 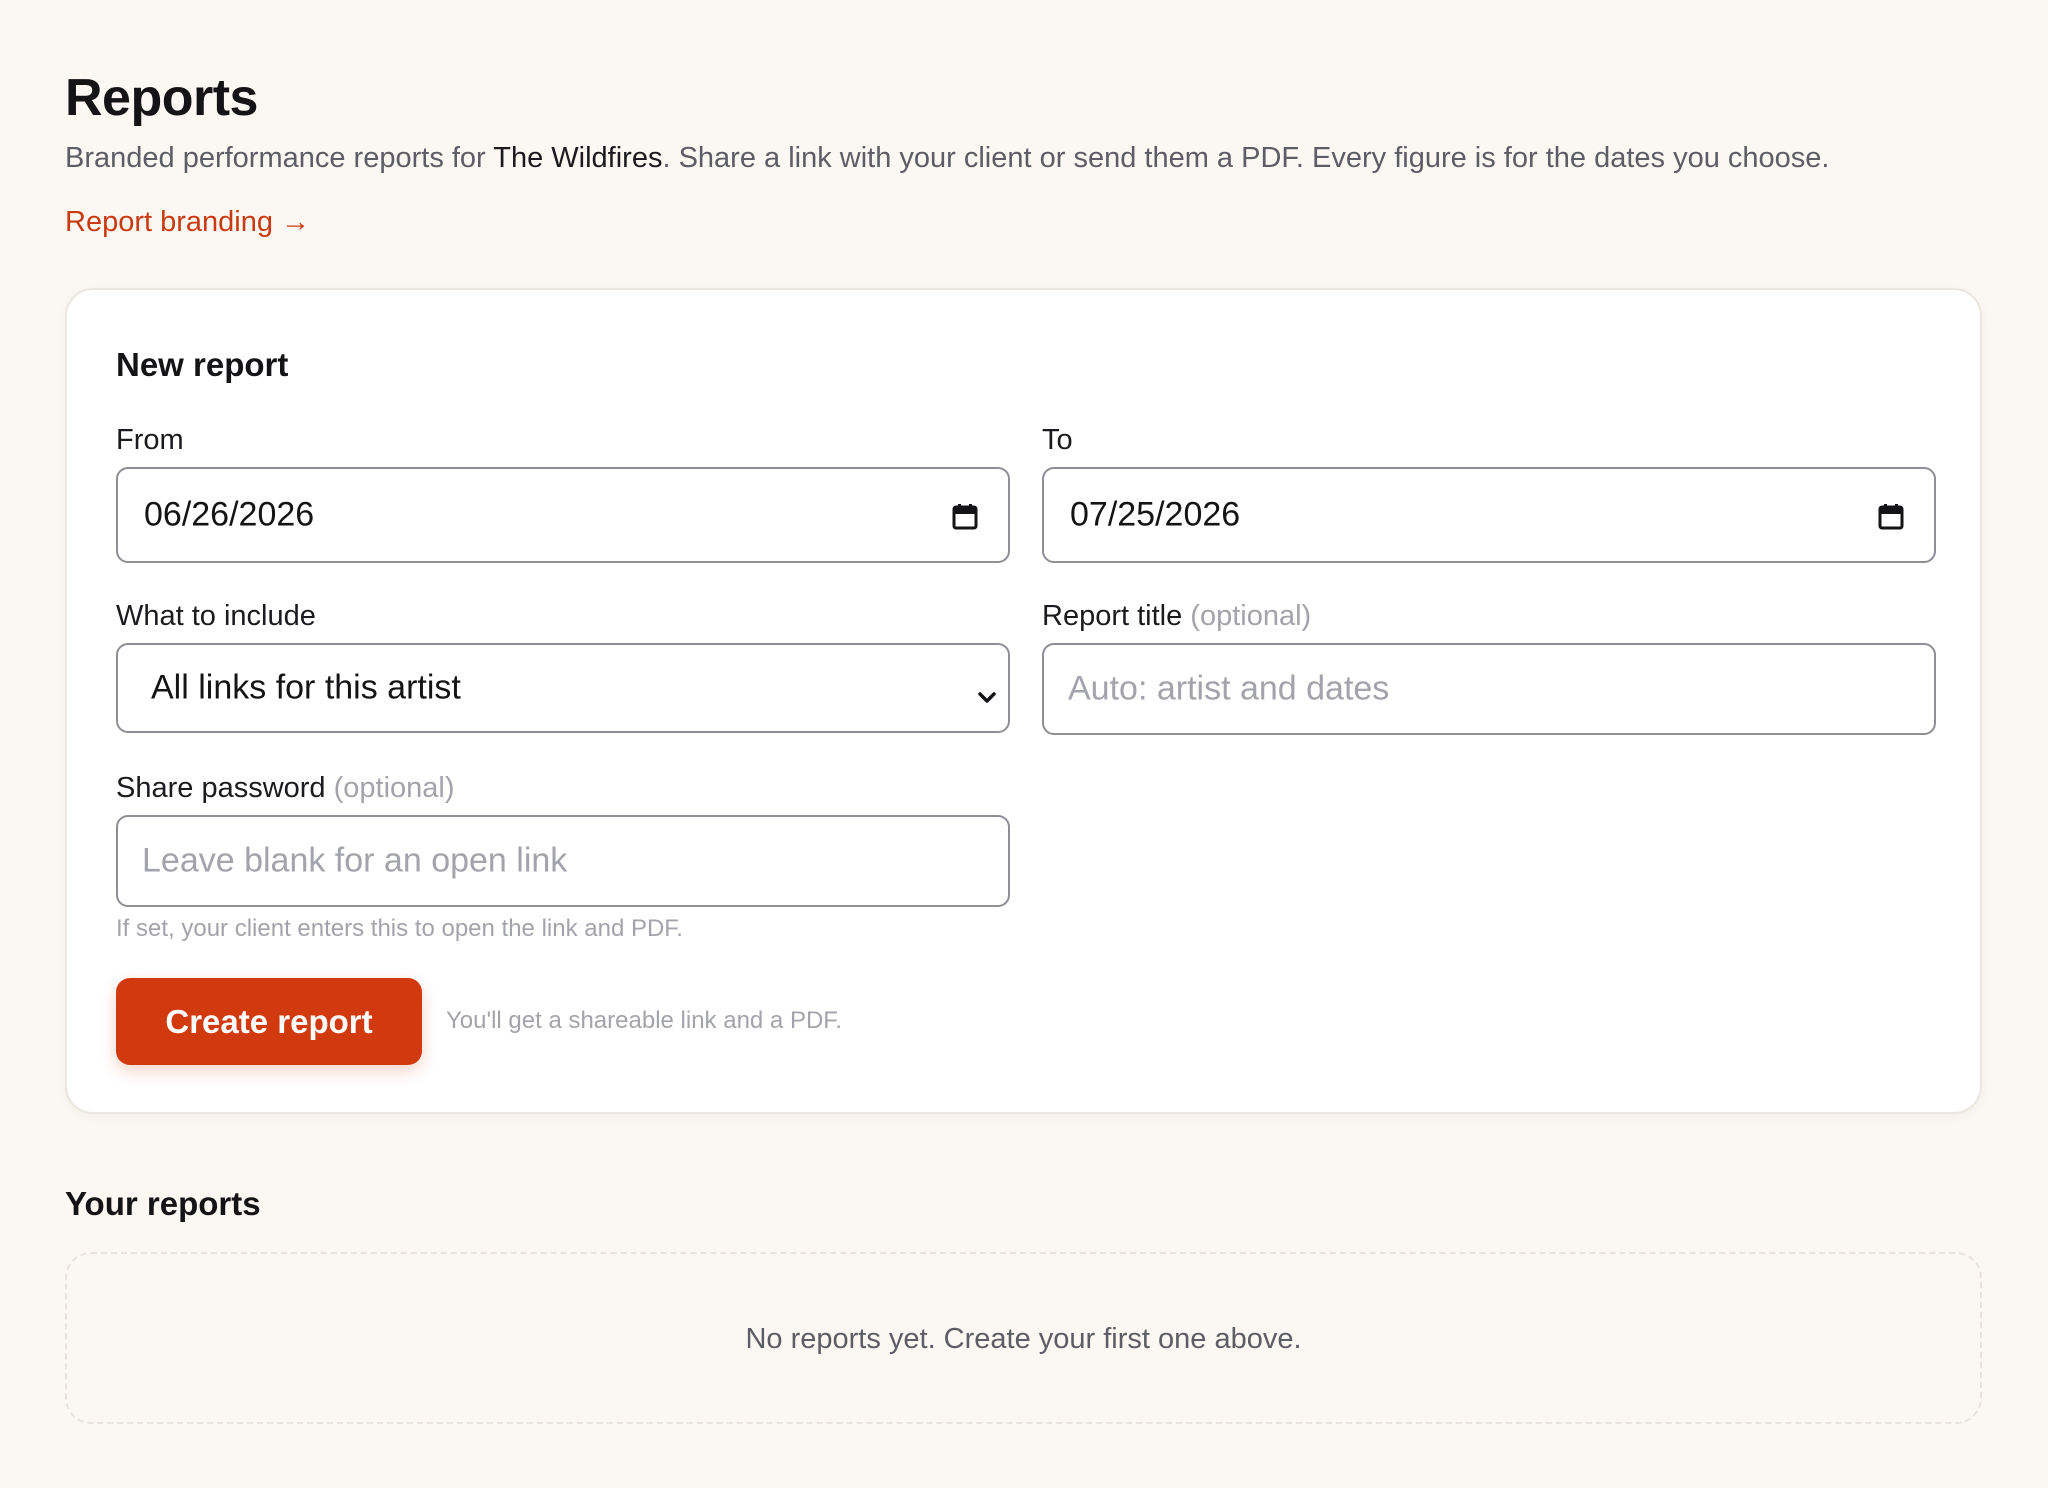 I want to click on report-title-placeholder: Auto: artist and dates, so click(x=1229, y=688).